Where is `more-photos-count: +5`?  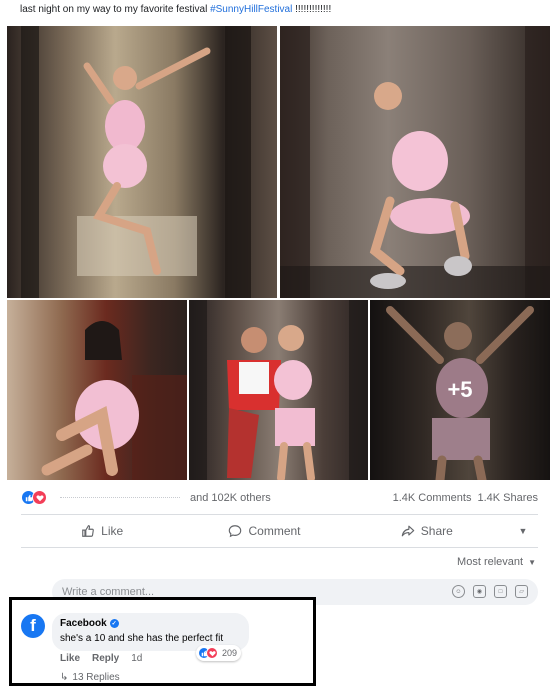
more-photos-count: +5 is located at coordinates (460, 389).